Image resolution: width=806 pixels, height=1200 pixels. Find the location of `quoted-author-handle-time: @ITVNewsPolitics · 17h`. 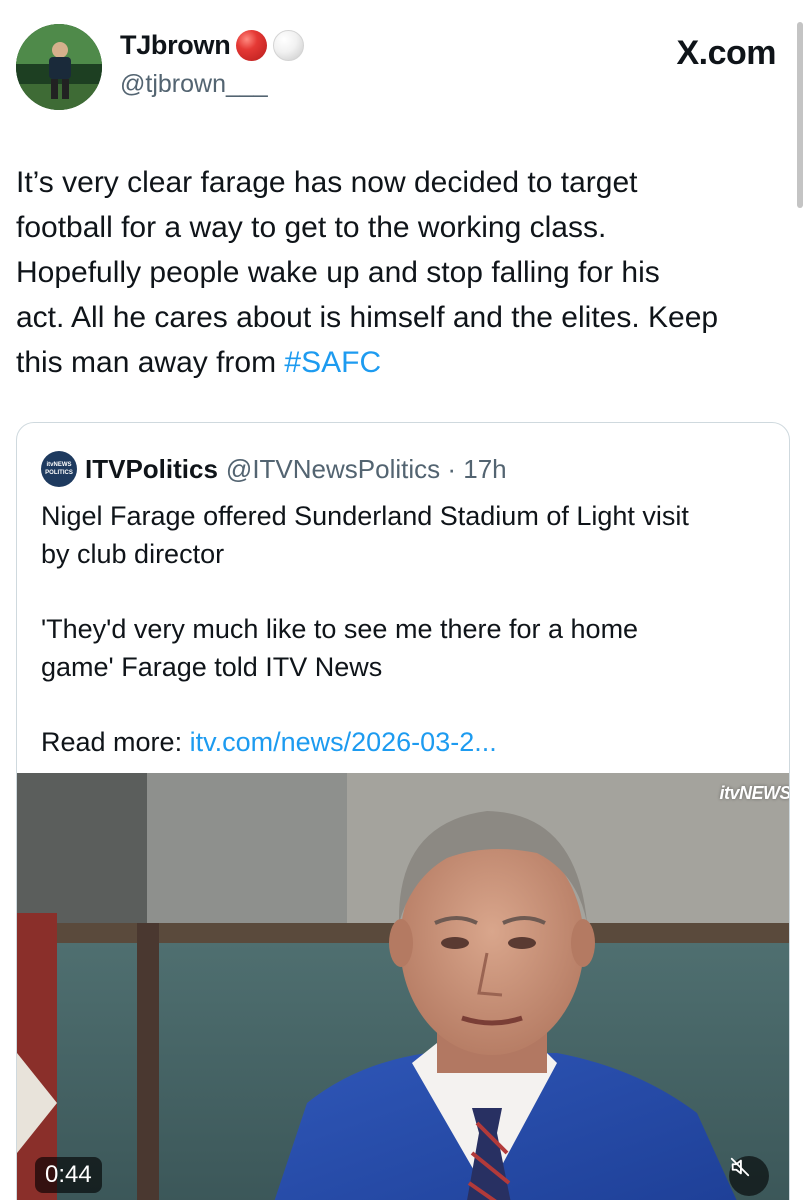

quoted-author-handle-time: @ITVNewsPolitics · 17h is located at coordinates (366, 468).